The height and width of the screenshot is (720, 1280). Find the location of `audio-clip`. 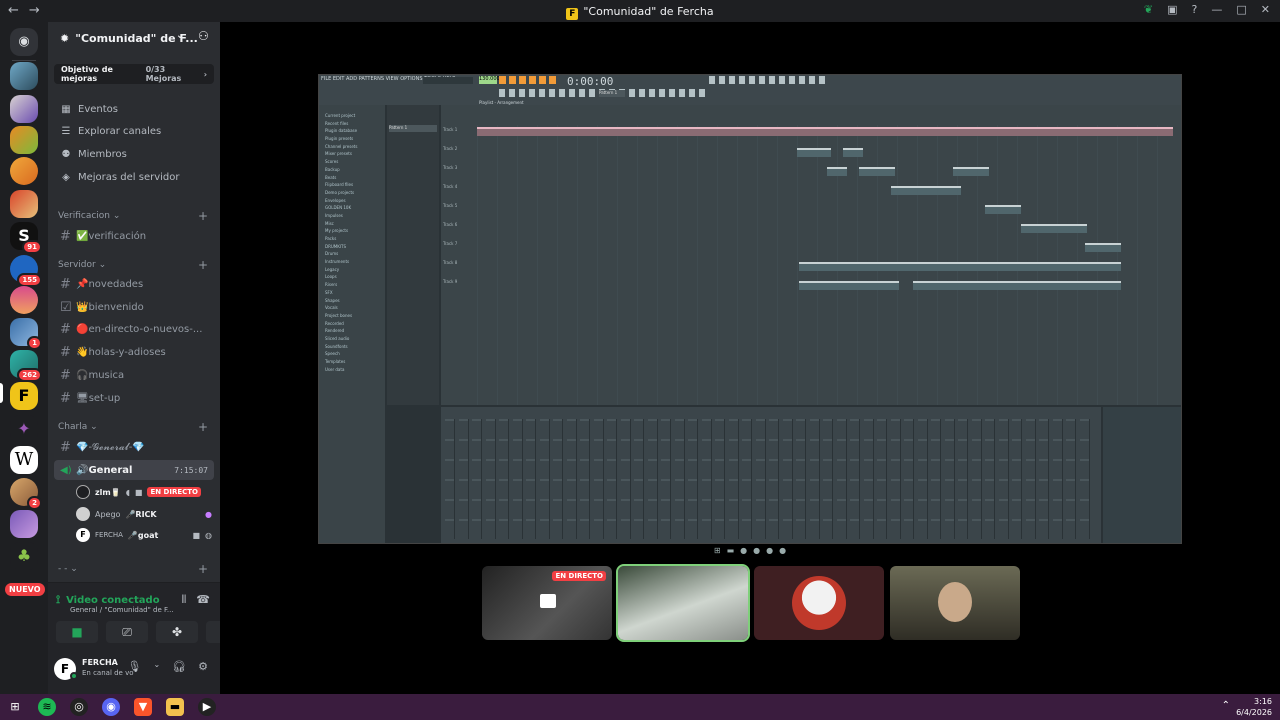

audio-clip is located at coordinates (1003, 209).